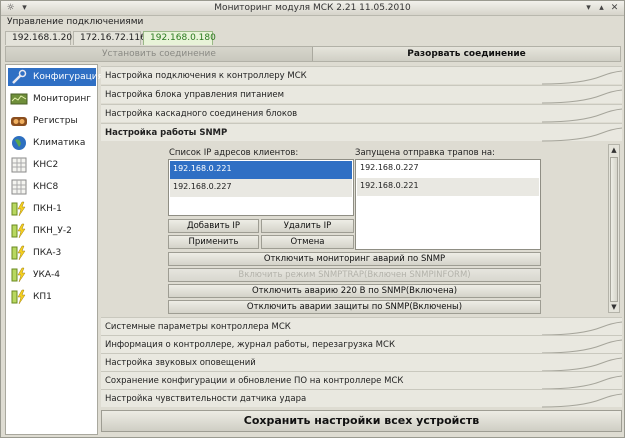  I want to click on sidebar-item-pkn1: ПКН-1, so click(52, 209).